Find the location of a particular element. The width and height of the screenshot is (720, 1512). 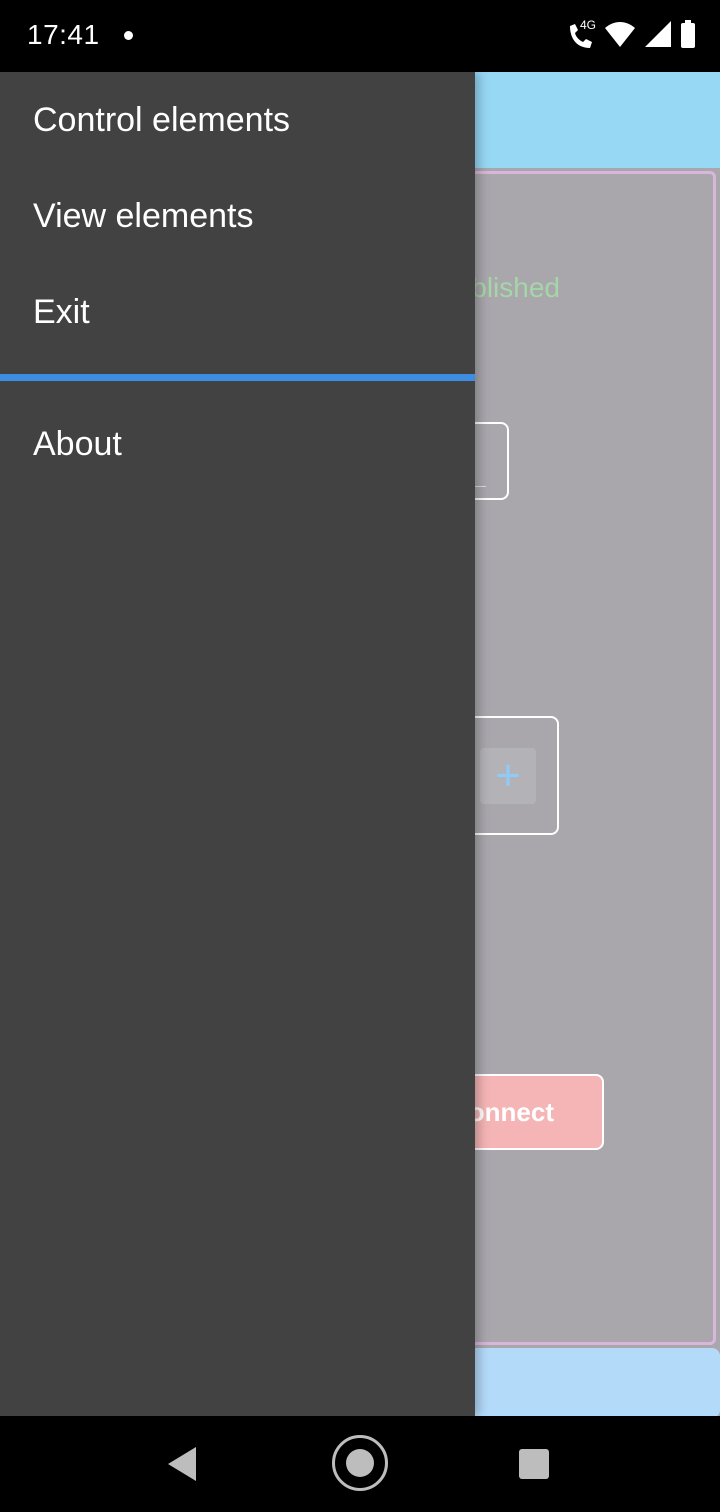

status-icons: 4G is located at coordinates (631, 35).